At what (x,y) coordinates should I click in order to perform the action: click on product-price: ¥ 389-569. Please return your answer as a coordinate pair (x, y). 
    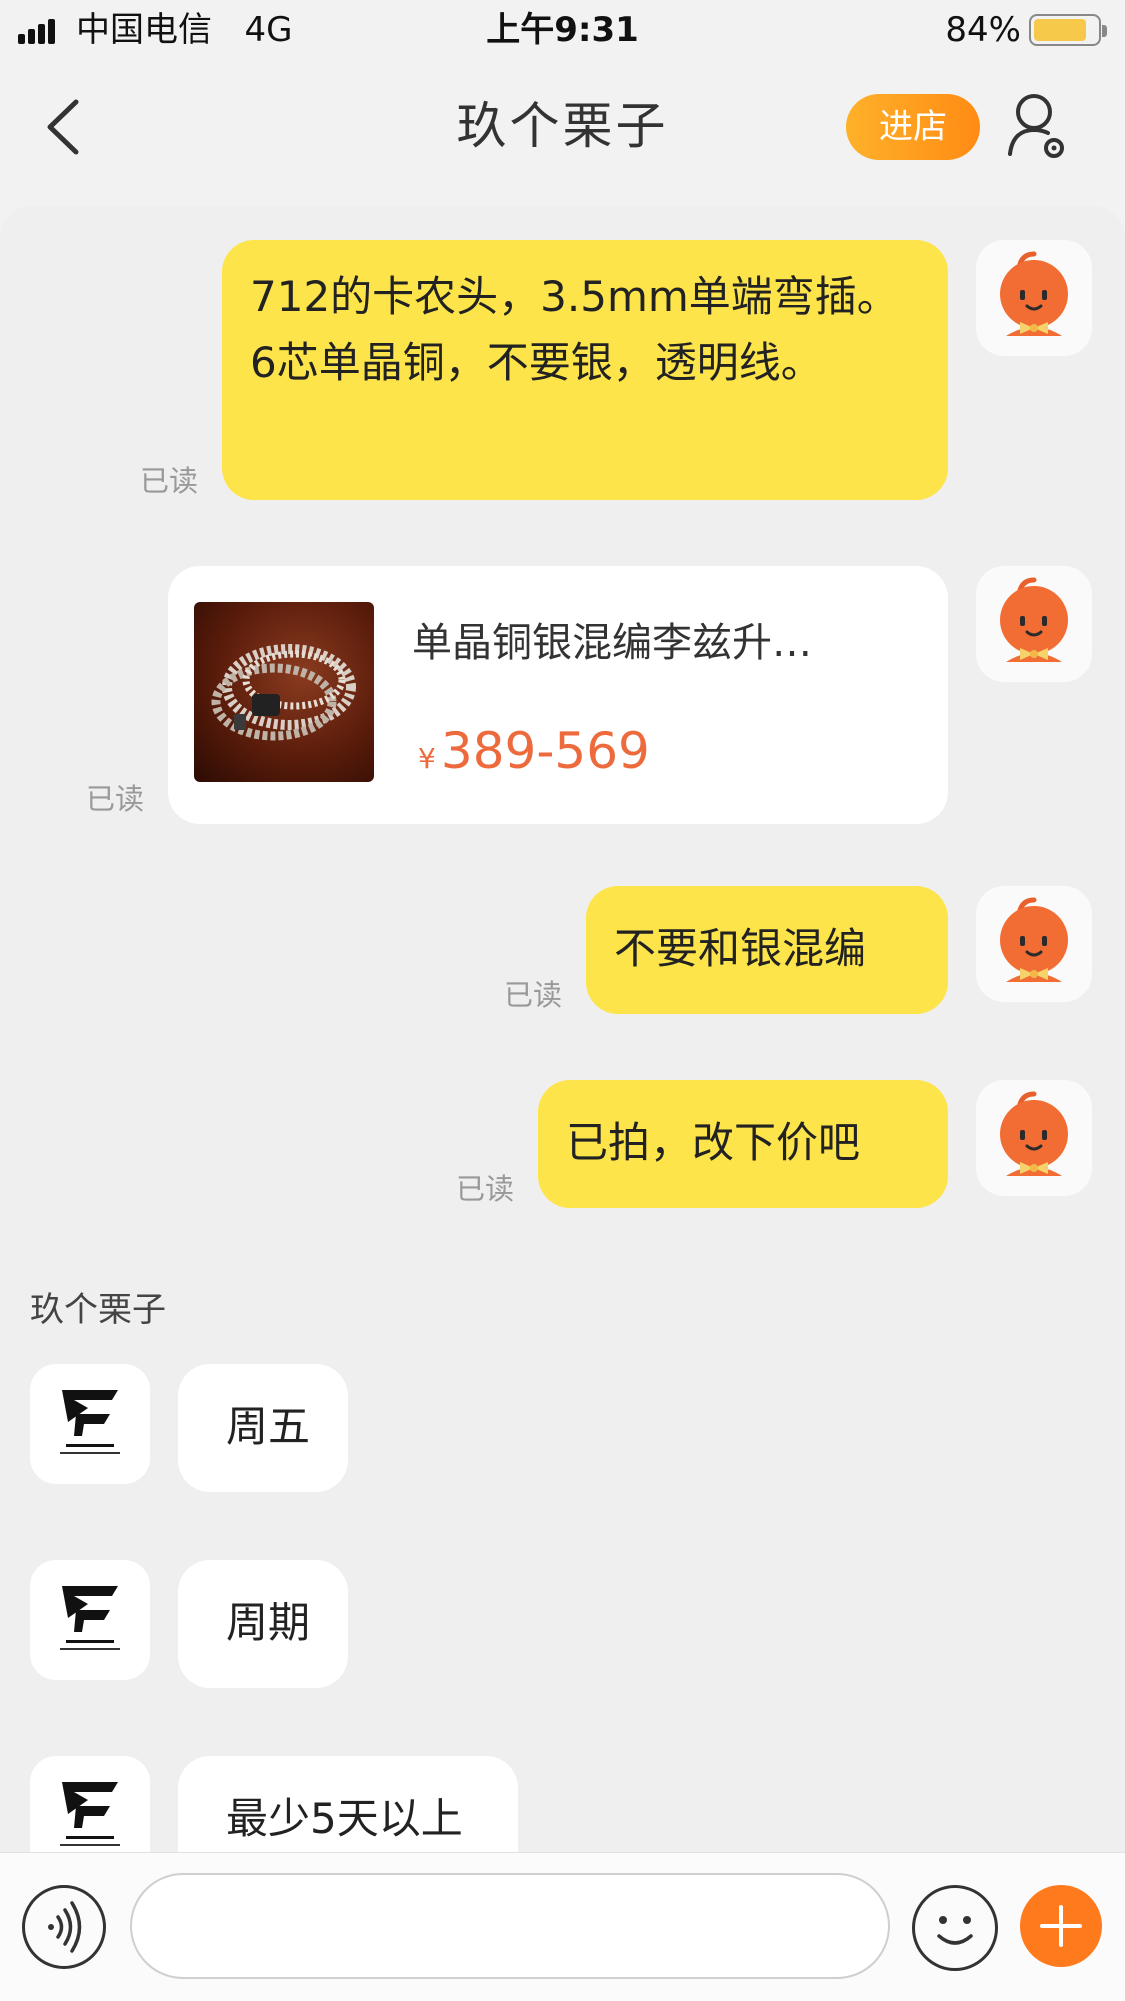
    Looking at the image, I should click on (534, 751).